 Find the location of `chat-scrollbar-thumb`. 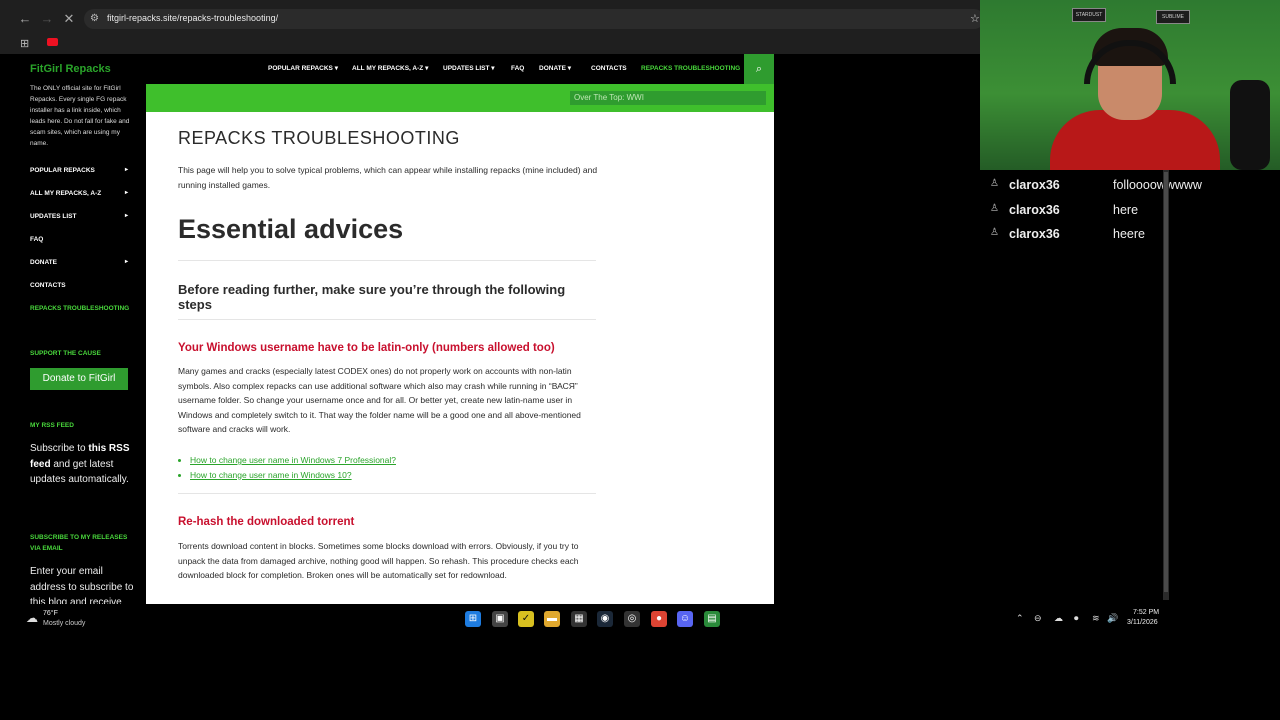

chat-scrollbar-thumb is located at coordinates (1166, 382).